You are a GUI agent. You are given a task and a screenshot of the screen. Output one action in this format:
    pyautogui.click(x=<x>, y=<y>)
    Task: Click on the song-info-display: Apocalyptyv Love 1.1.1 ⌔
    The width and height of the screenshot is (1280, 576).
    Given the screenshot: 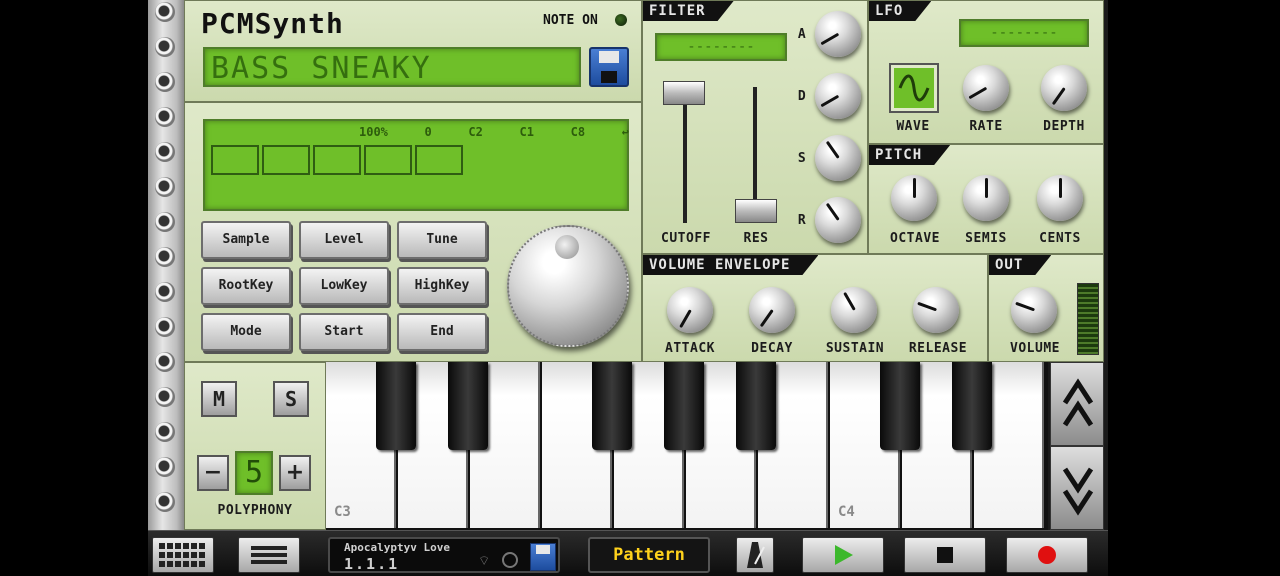 What is the action you would take?
    pyautogui.click(x=444, y=555)
    